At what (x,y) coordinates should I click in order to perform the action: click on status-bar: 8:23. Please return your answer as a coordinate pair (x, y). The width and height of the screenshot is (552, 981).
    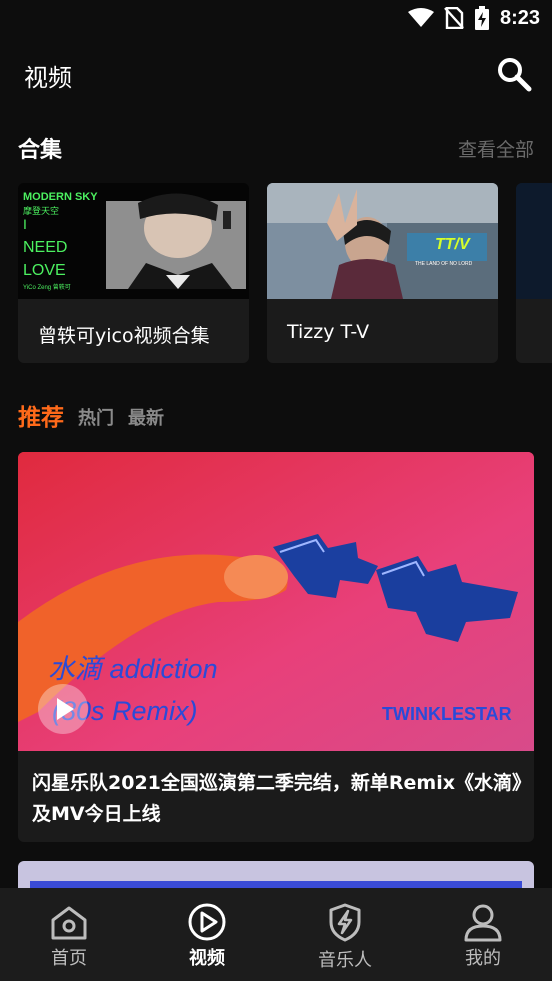
    Looking at the image, I should click on (276, 20).